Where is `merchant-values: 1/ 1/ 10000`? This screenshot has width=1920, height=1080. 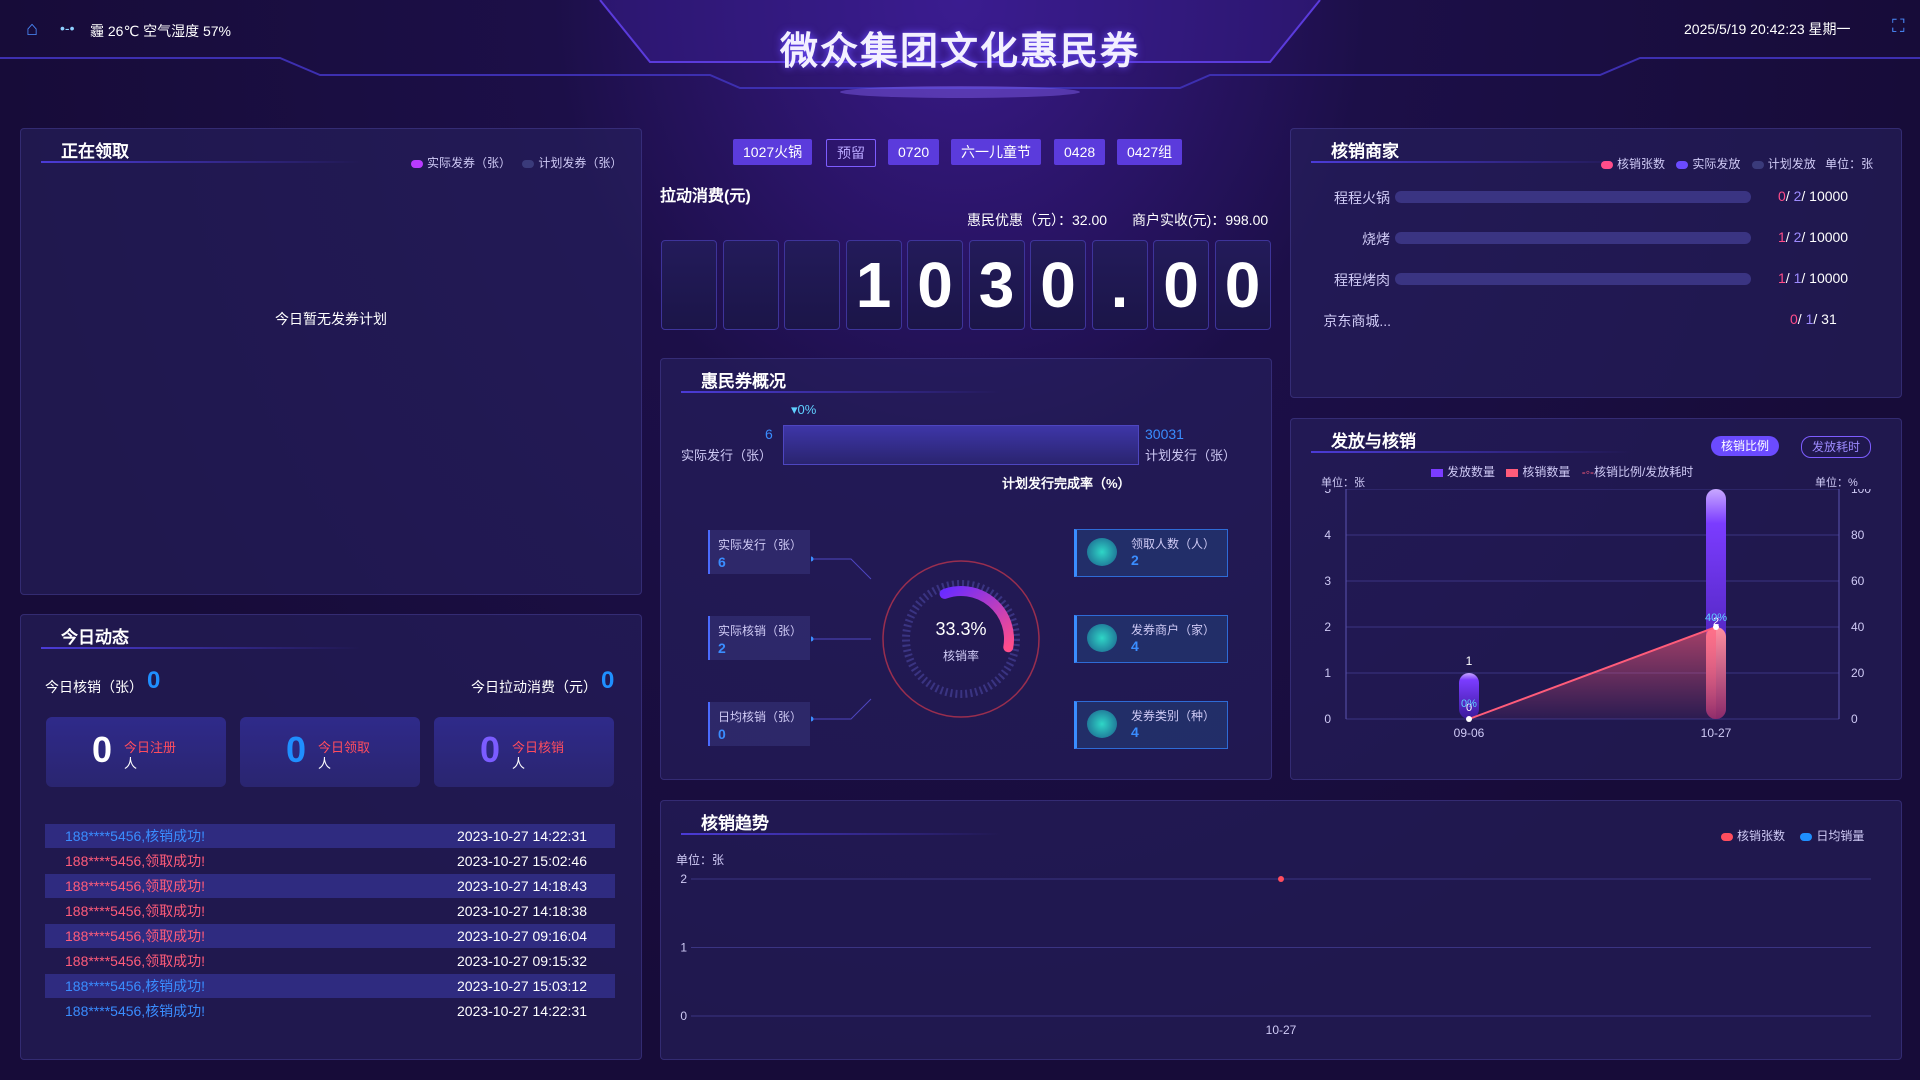 merchant-values: 1/ 1/ 10000 is located at coordinates (1813, 278).